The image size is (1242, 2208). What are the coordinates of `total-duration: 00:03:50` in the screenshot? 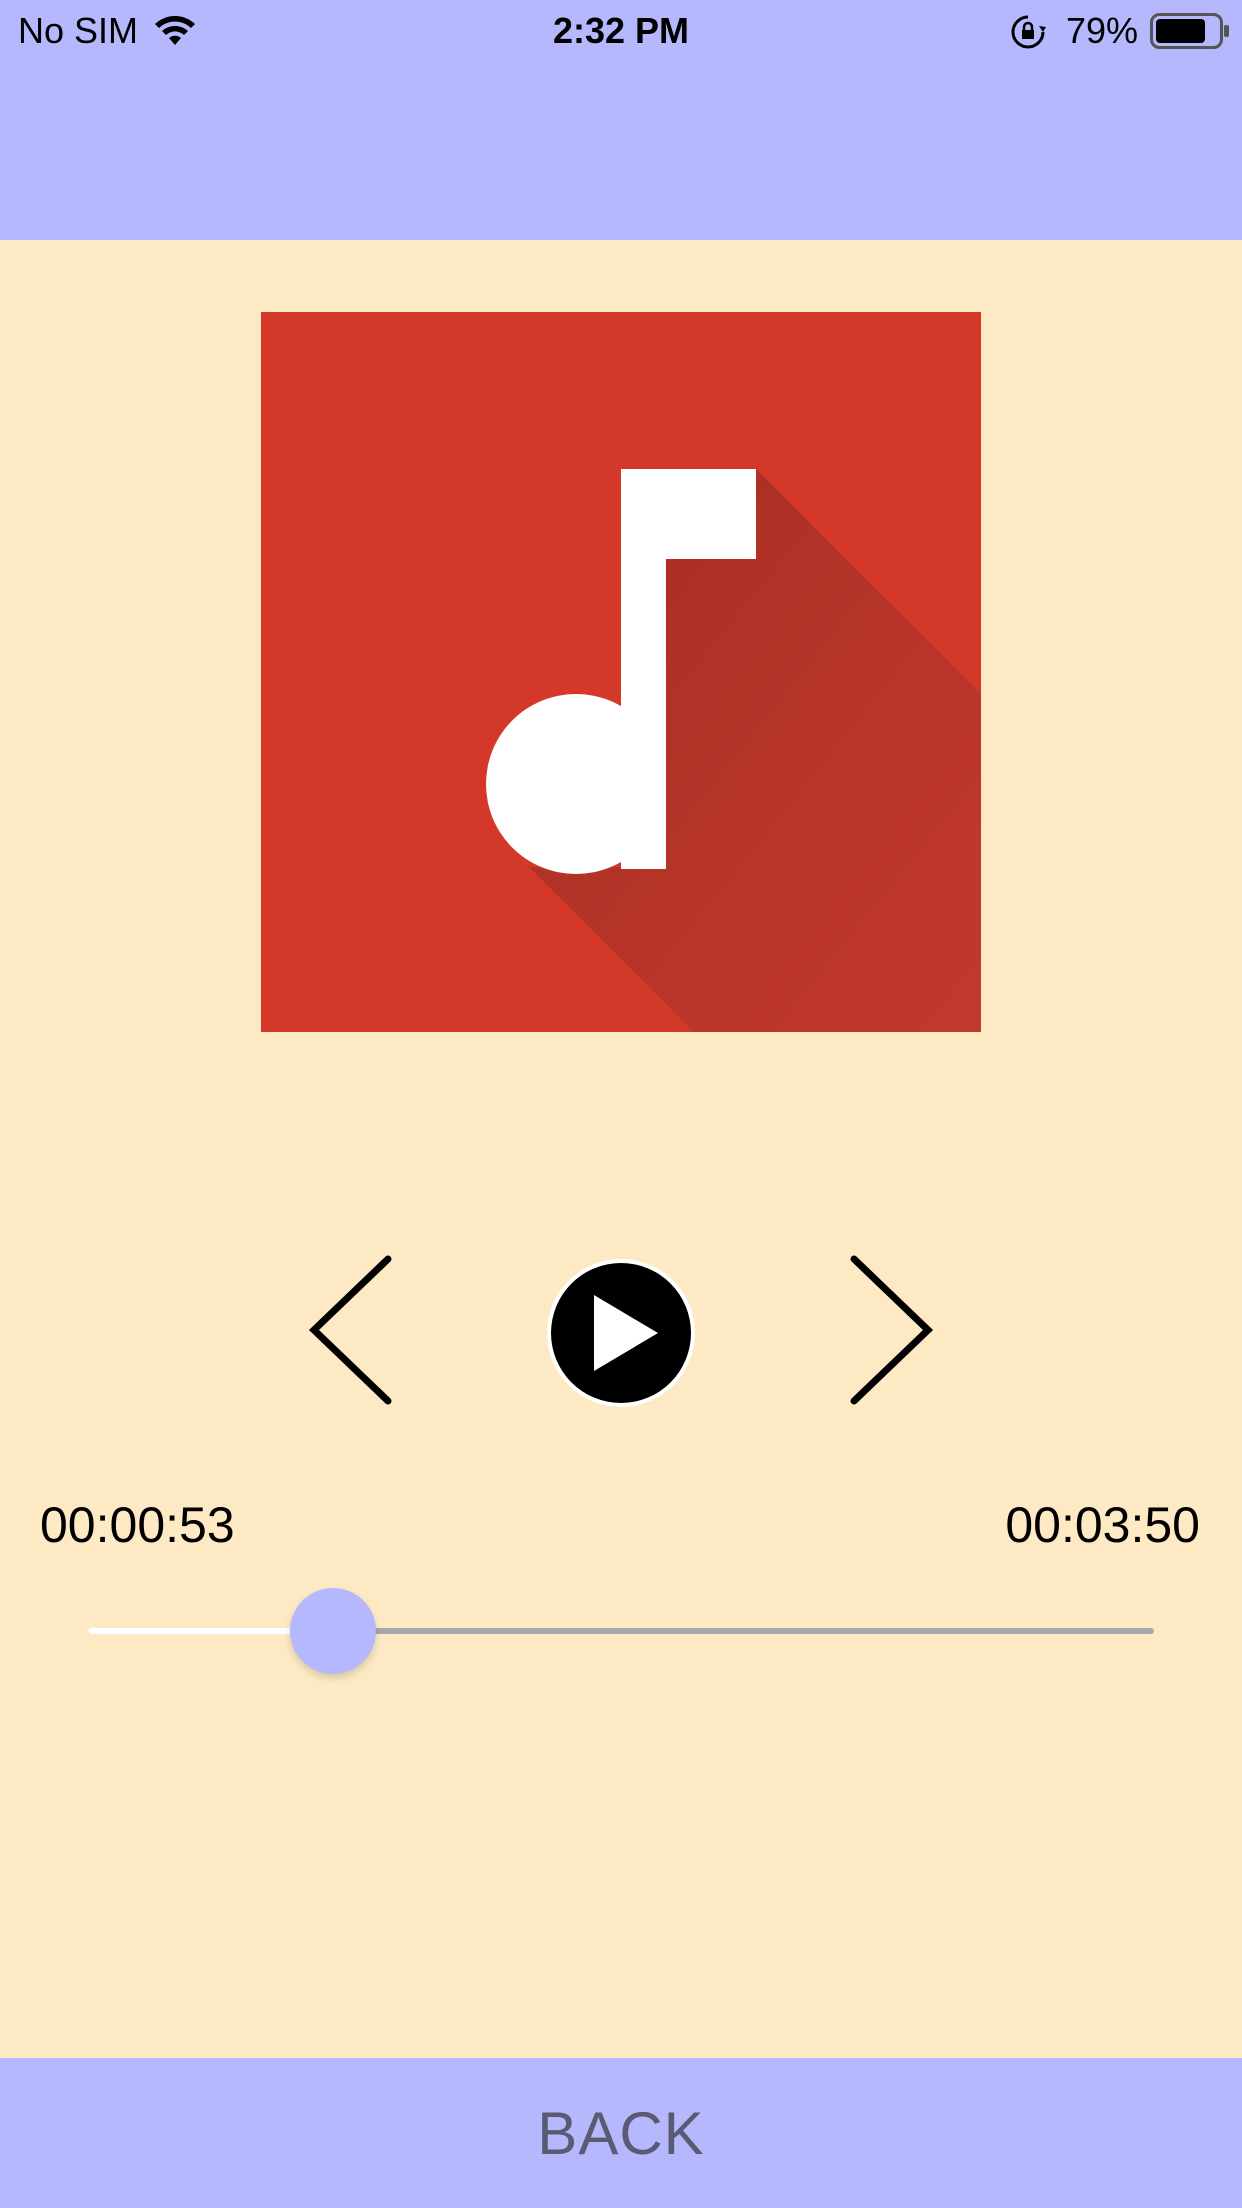 It's located at (1102, 1525).